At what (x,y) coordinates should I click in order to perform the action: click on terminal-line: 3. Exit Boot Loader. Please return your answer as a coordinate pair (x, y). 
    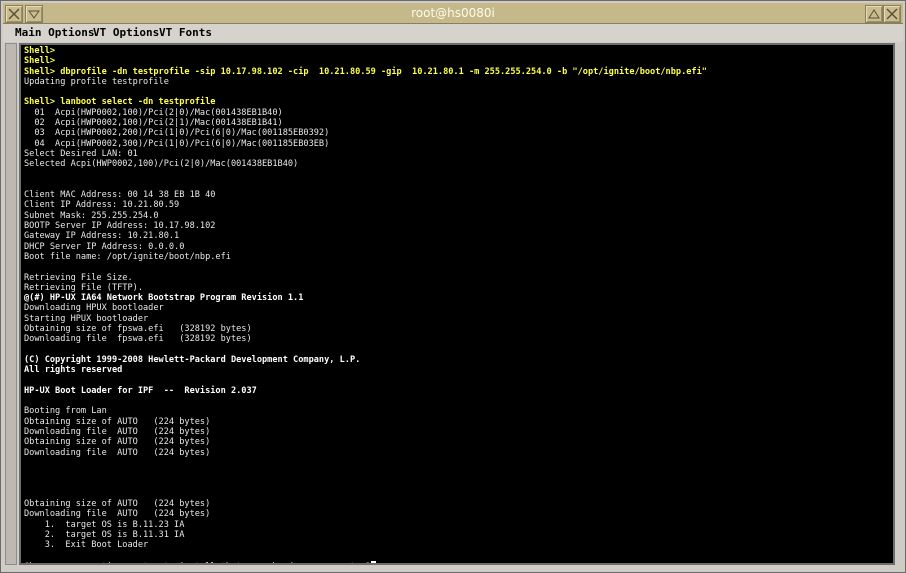
    Looking at the image, I should click on (86, 545).